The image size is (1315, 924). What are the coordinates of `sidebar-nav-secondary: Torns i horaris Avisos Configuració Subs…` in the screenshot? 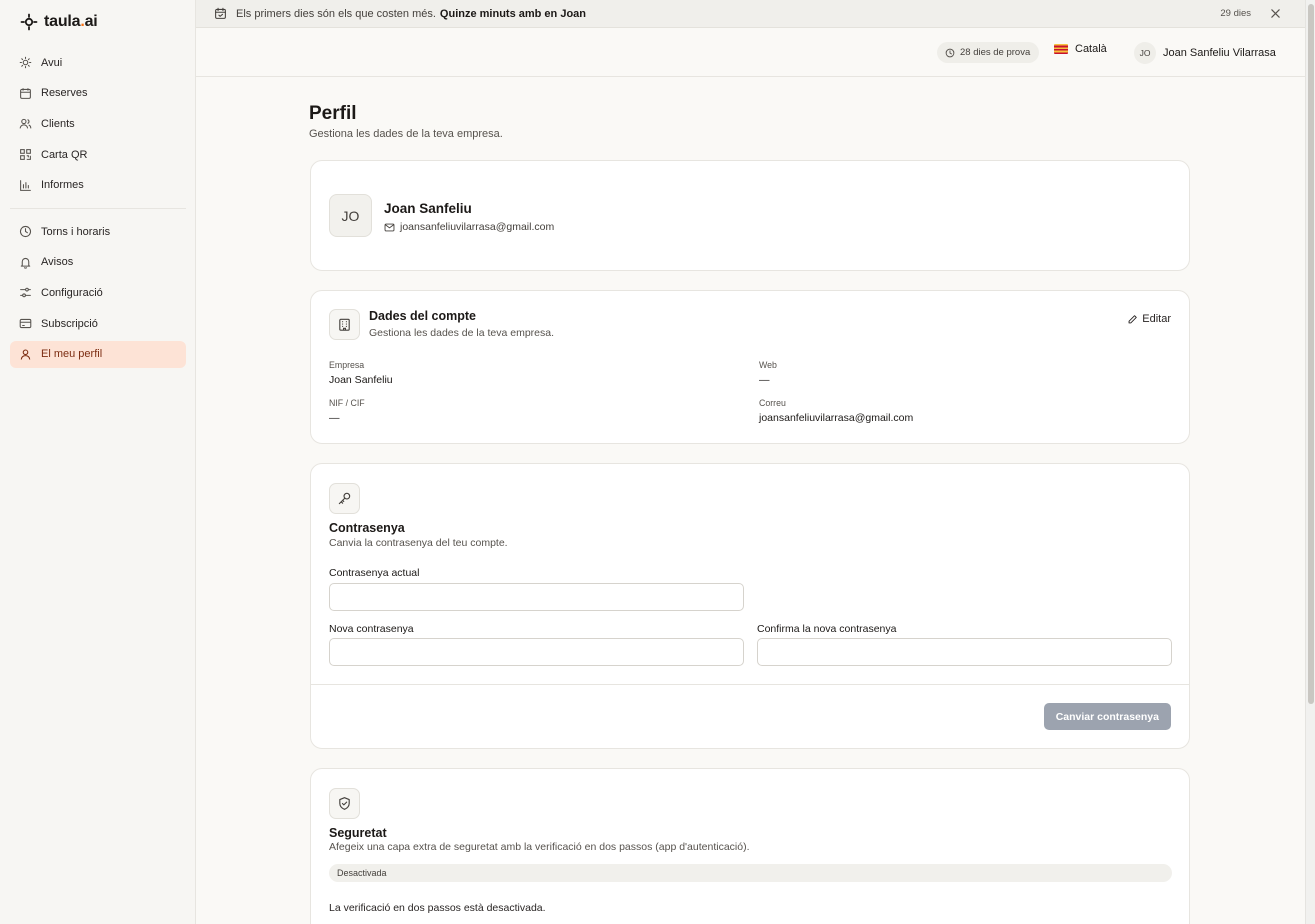 It's located at (98, 294).